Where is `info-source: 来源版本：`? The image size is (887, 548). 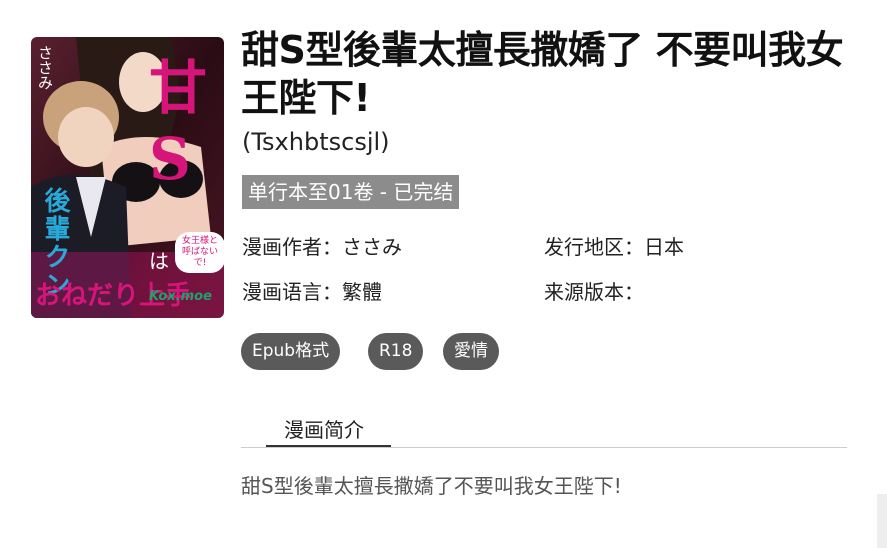 info-source: 来源版本： is located at coordinates (594, 290).